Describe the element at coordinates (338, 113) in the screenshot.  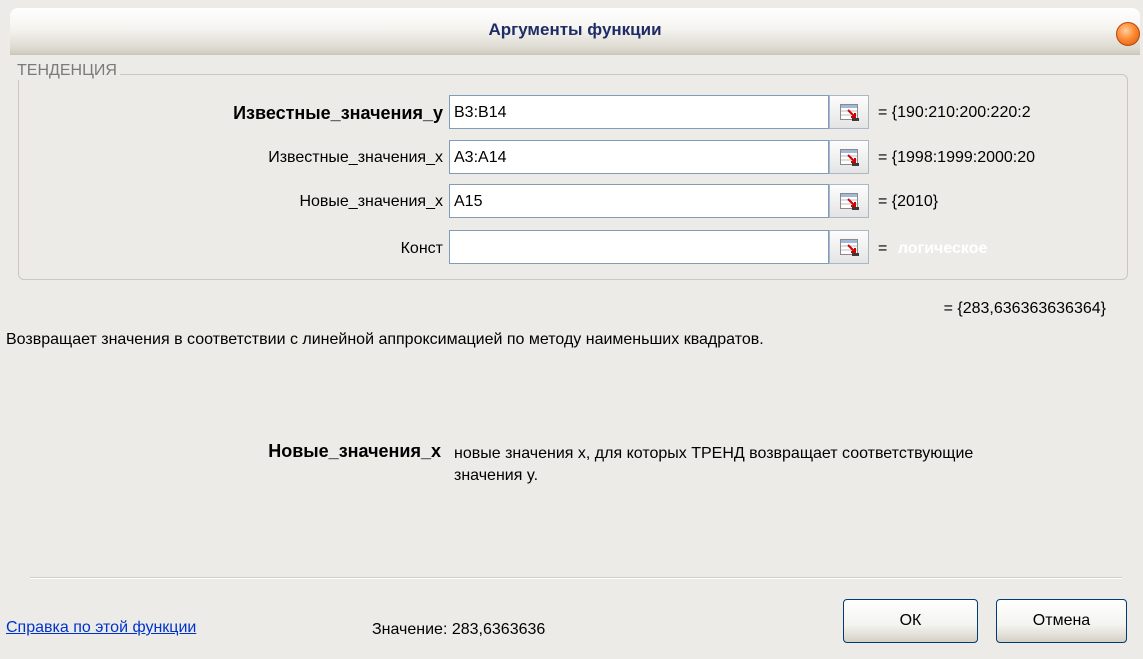
I see `arg-label-known-y: Известные_значения_y` at that location.